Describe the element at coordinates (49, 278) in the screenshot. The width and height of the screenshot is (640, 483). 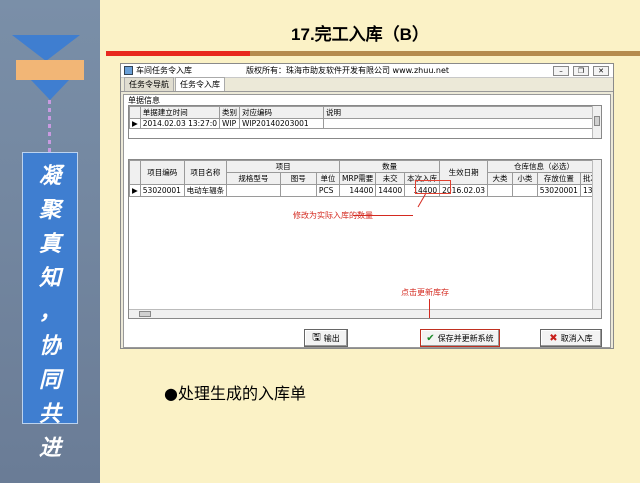
I see `motto-char: 知` at that location.